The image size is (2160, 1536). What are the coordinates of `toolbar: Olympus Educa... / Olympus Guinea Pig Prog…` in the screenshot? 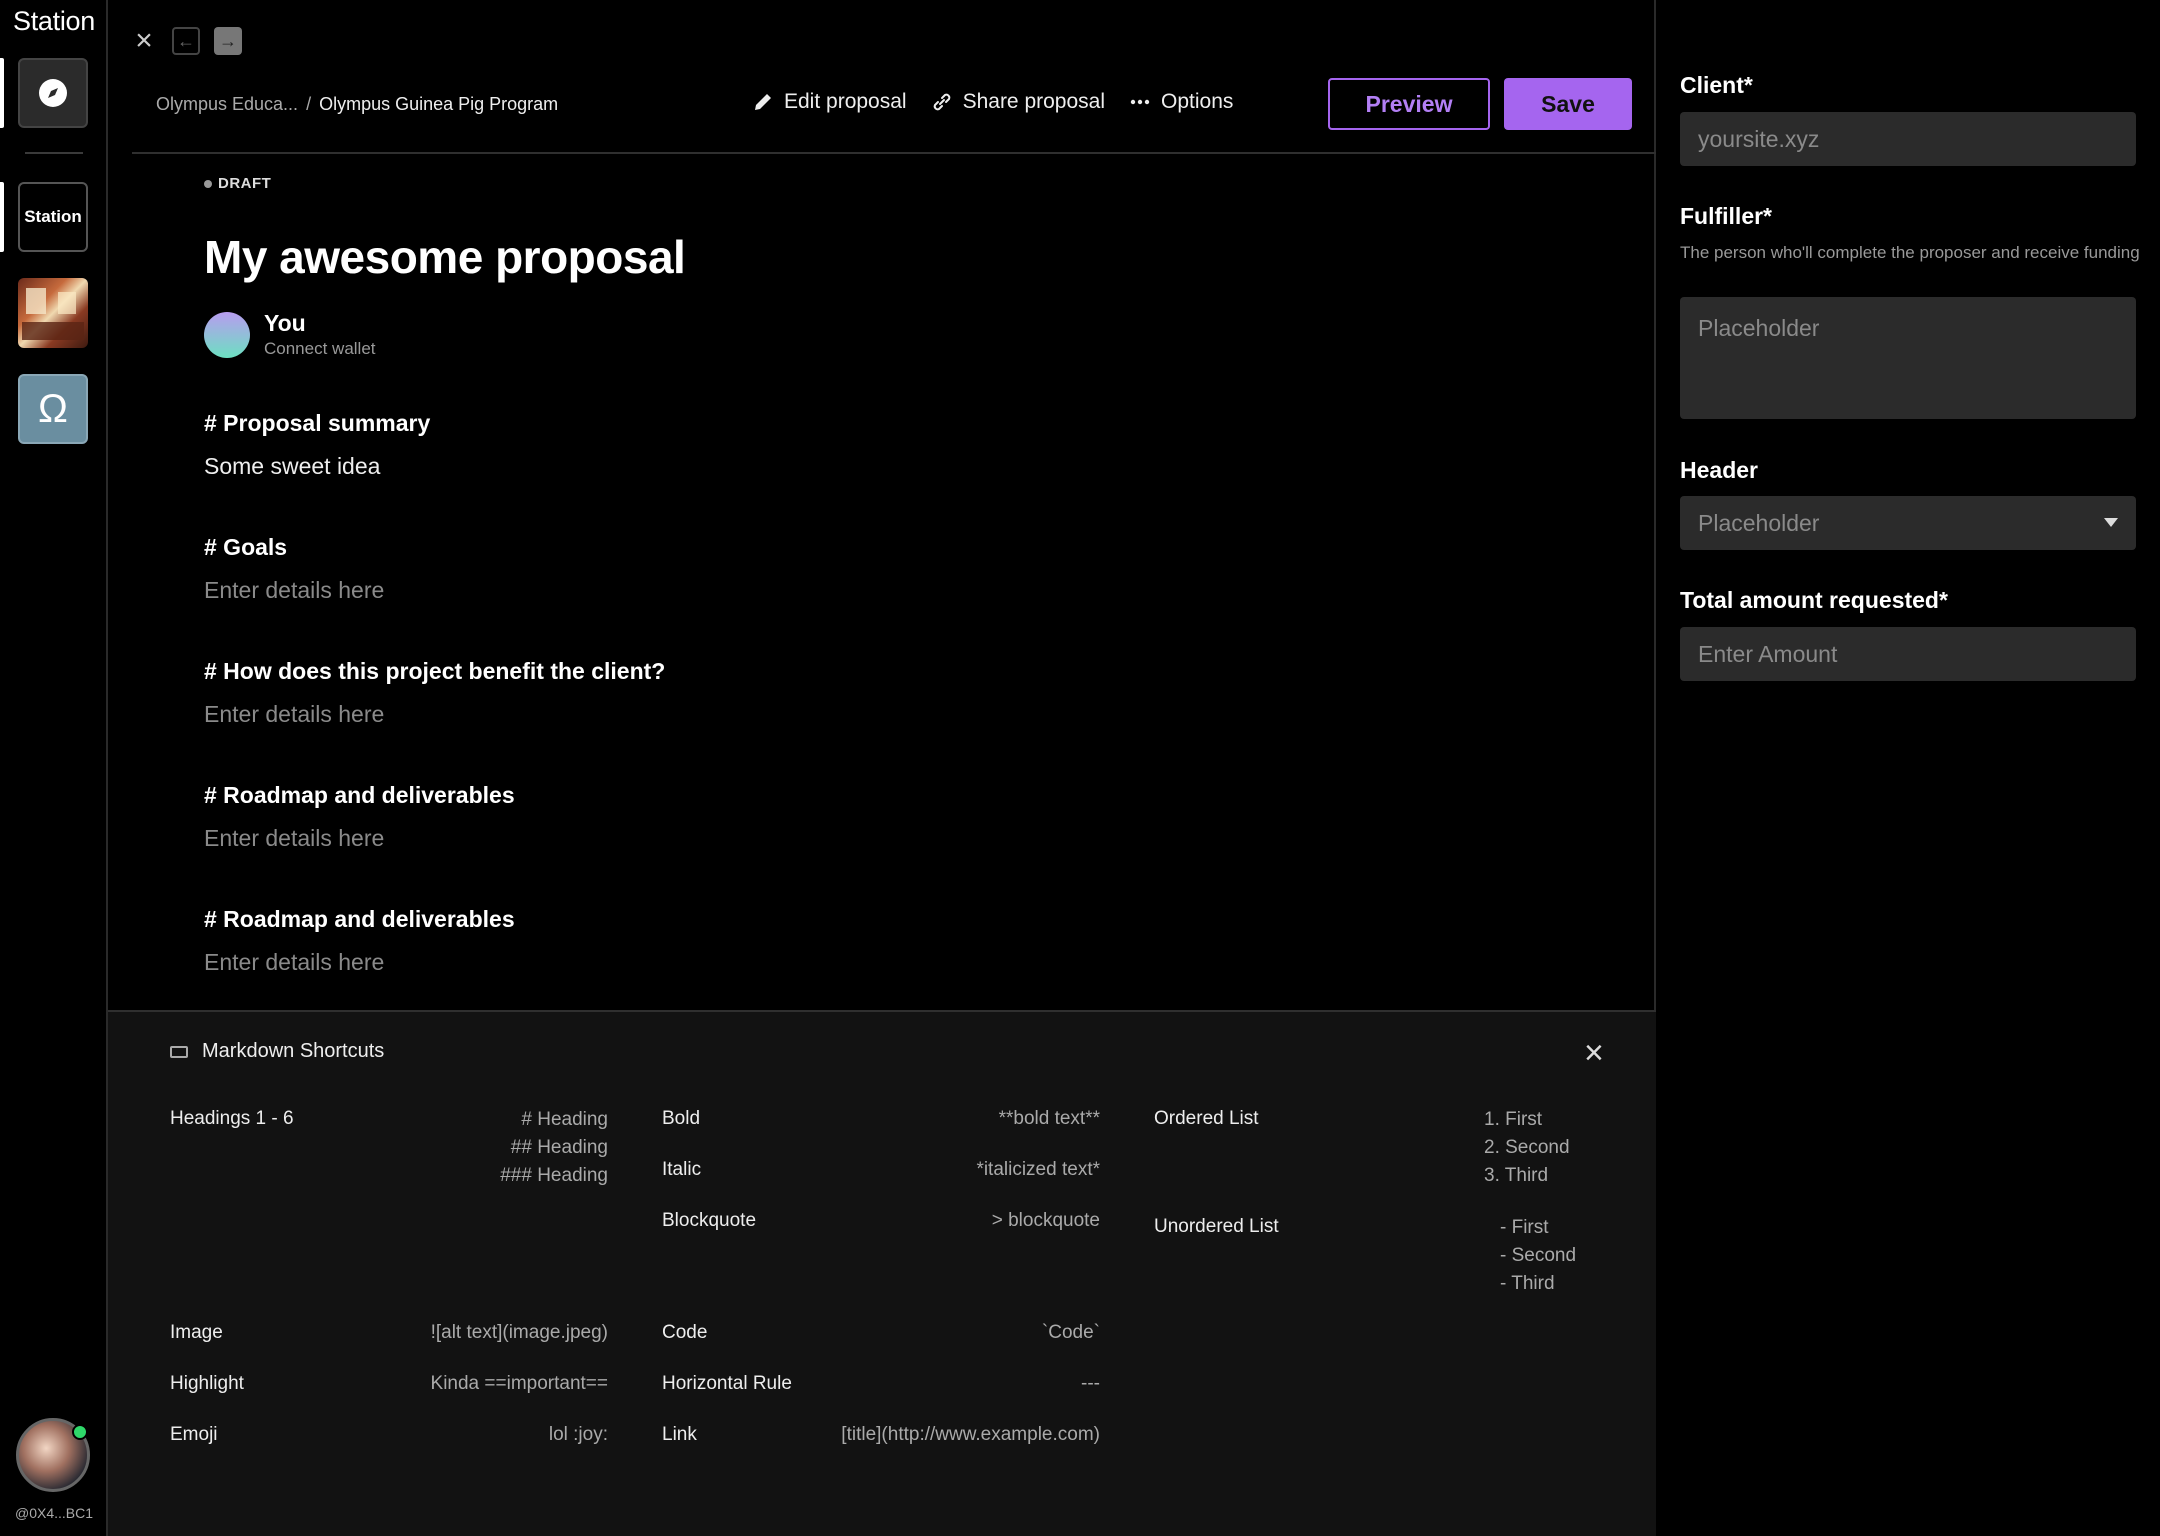 It's located at (894, 116).